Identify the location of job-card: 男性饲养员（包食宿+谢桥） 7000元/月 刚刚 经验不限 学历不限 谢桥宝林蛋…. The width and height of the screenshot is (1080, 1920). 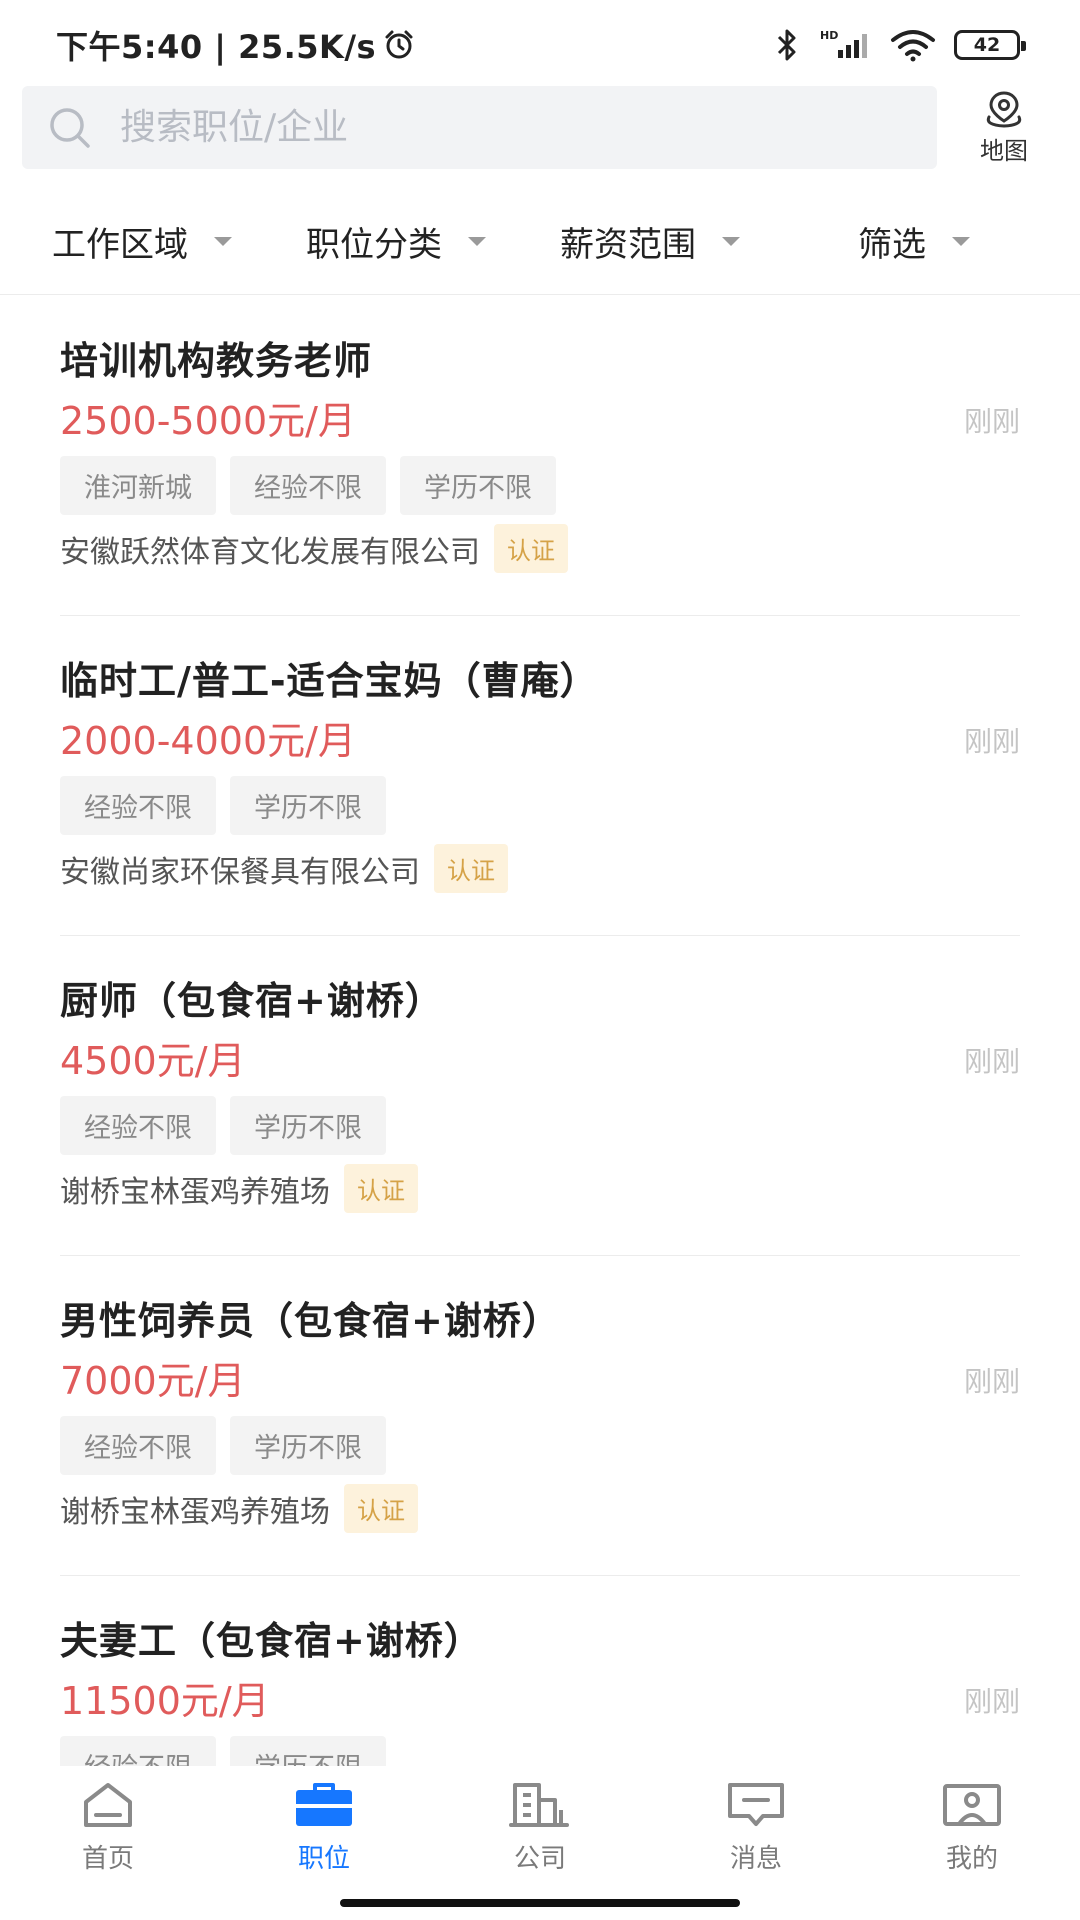
(540, 1416).